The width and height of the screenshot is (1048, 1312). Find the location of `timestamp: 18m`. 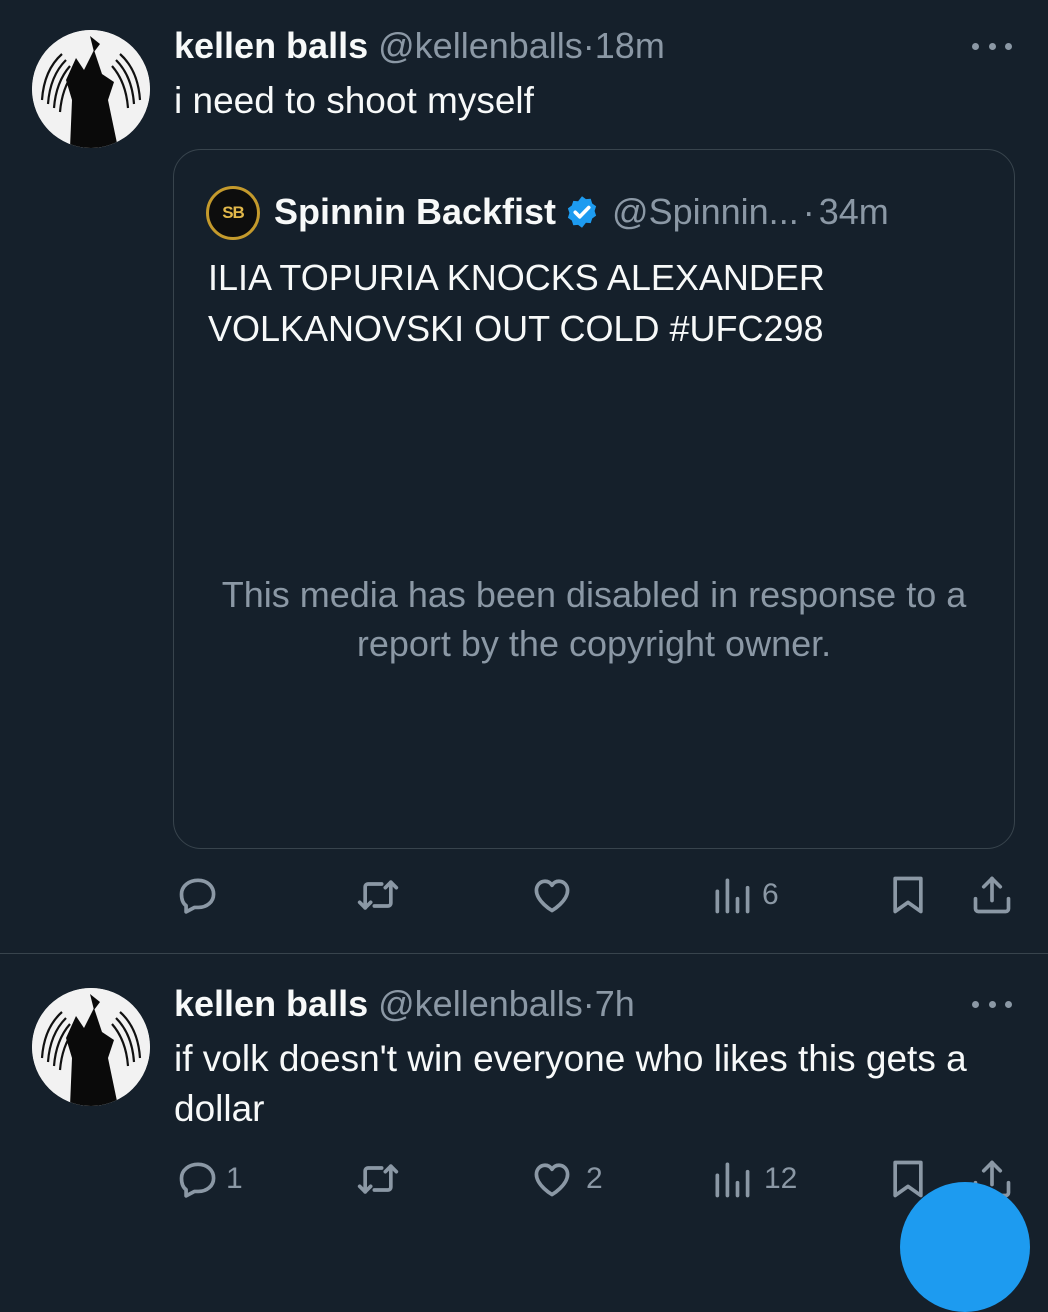

timestamp: 18m is located at coordinates (630, 45).